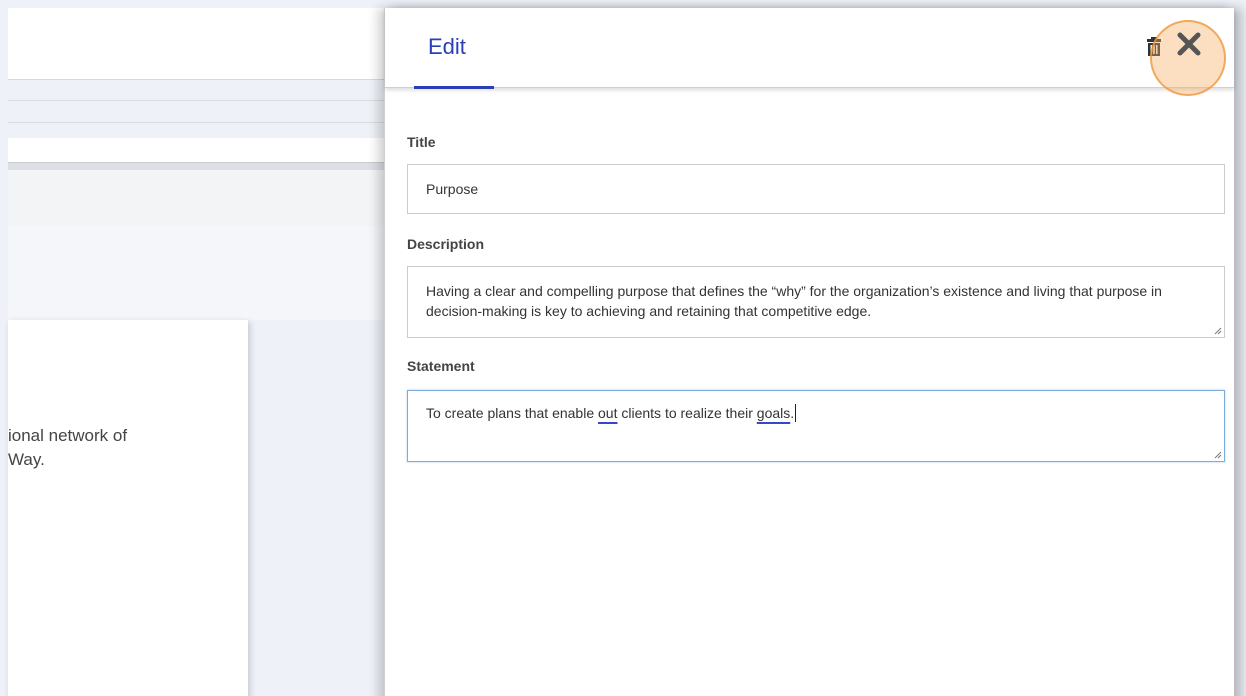 This screenshot has height=696, width=1246. What do you see at coordinates (128, 448) in the screenshot?
I see `background-card-text: ional network of Way.` at bounding box center [128, 448].